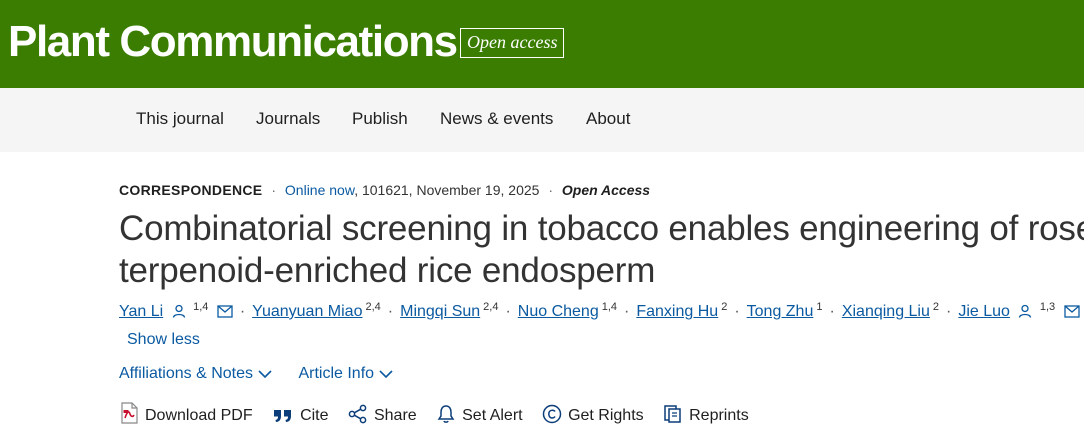 The width and height of the screenshot is (1084, 435). What do you see at coordinates (395, 415) in the screenshot?
I see `action-label: Share` at bounding box center [395, 415].